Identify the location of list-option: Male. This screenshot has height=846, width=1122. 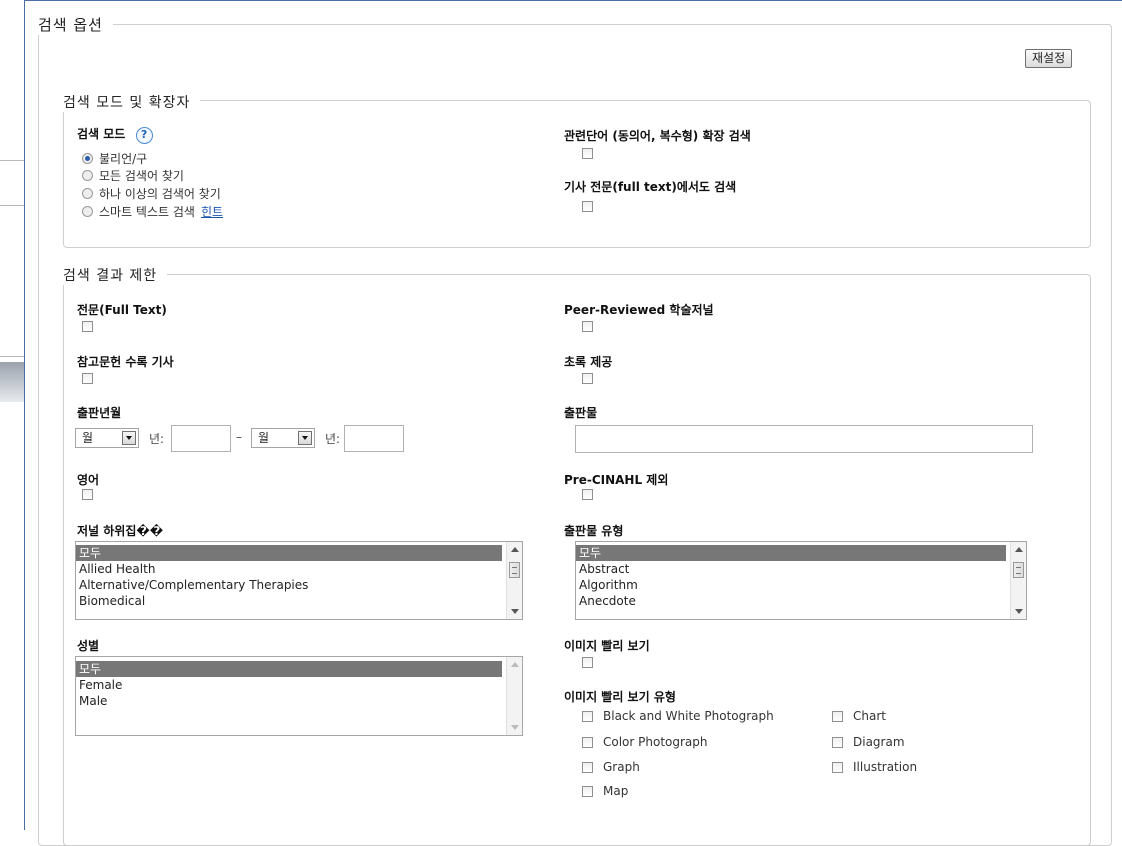
(299, 701).